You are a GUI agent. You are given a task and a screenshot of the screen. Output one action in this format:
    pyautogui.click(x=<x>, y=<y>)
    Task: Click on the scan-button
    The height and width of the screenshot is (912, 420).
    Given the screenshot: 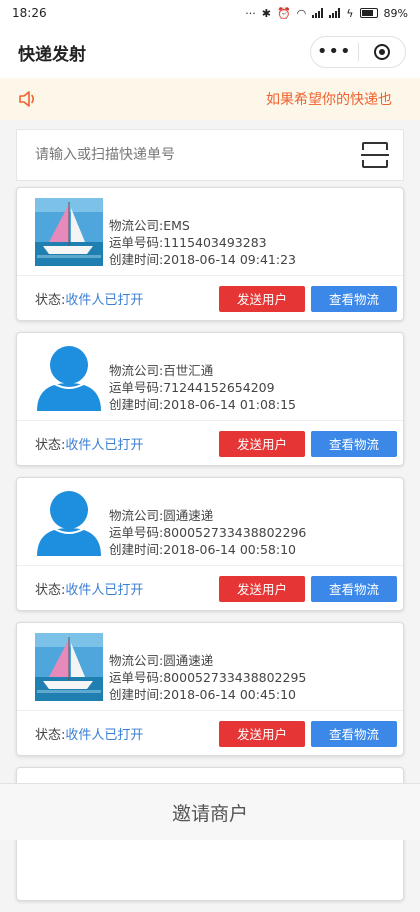 What is the action you would take?
    pyautogui.click(x=375, y=155)
    